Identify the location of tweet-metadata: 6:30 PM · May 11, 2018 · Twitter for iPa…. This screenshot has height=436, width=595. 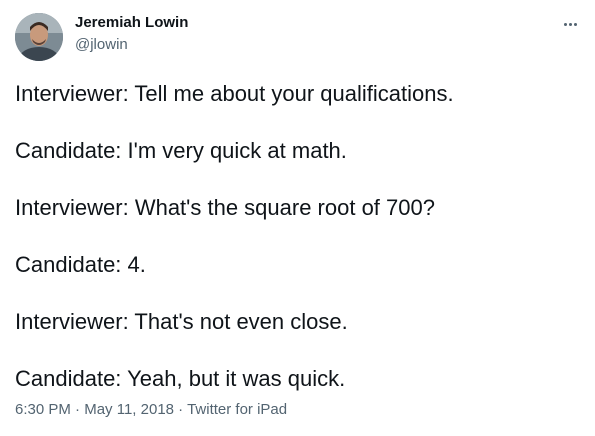
(151, 409).